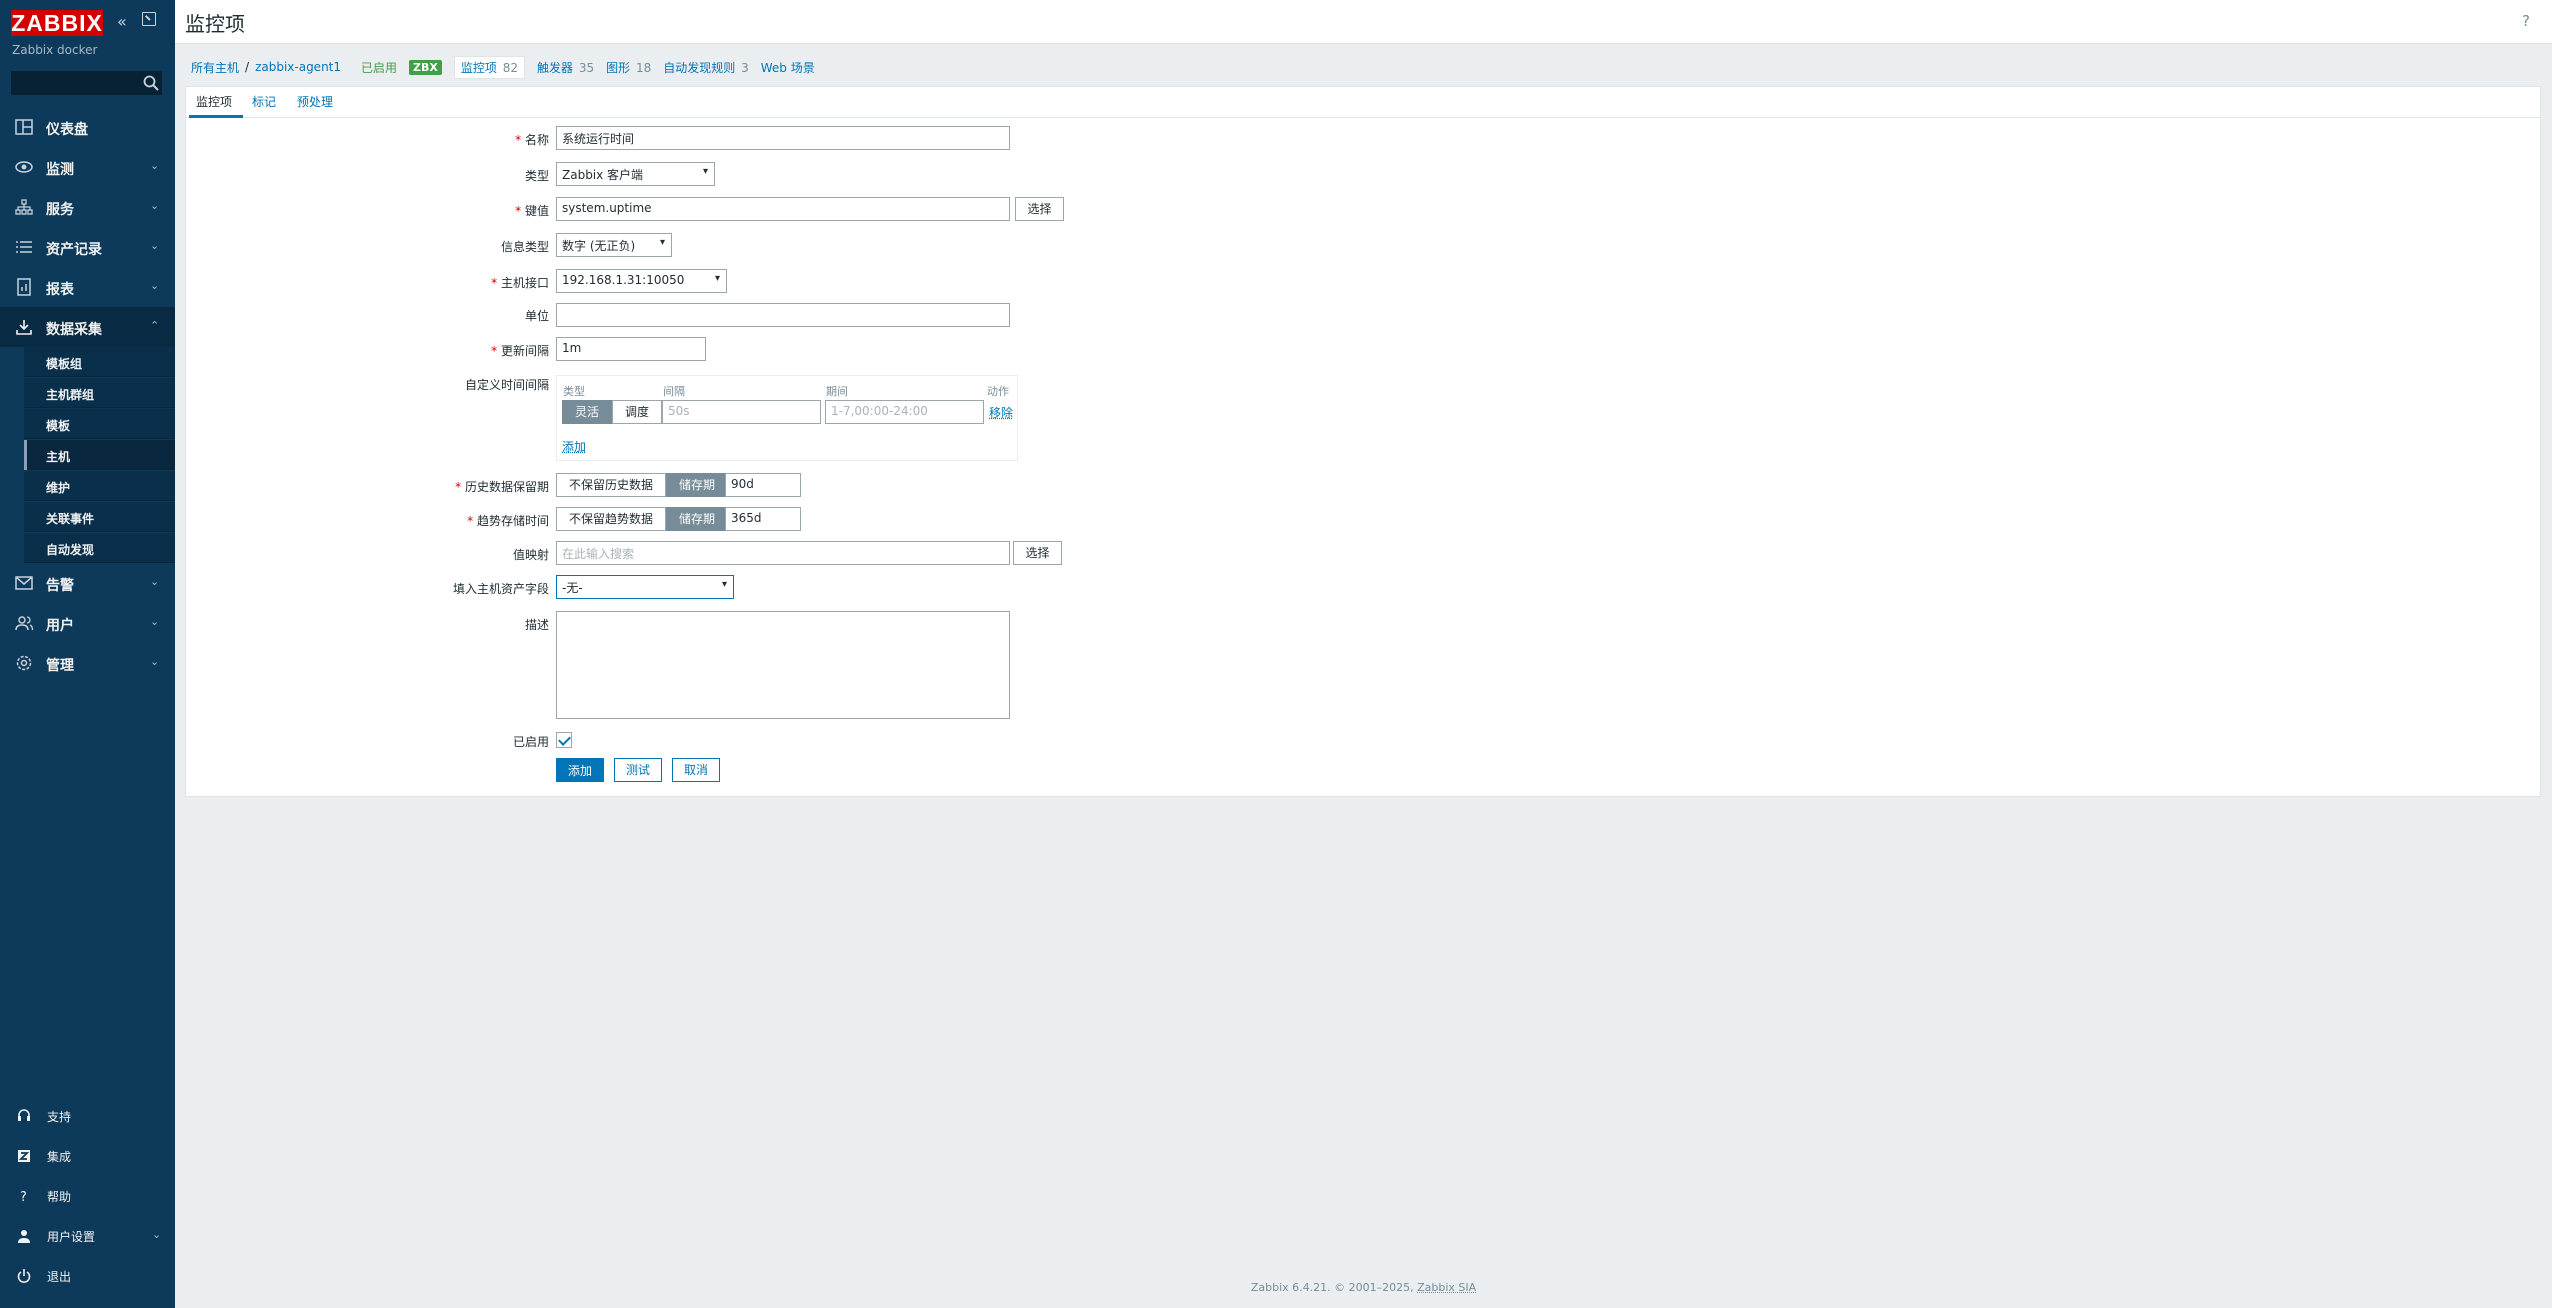  I want to click on valuemap-select-button: 选择, so click(1037, 553).